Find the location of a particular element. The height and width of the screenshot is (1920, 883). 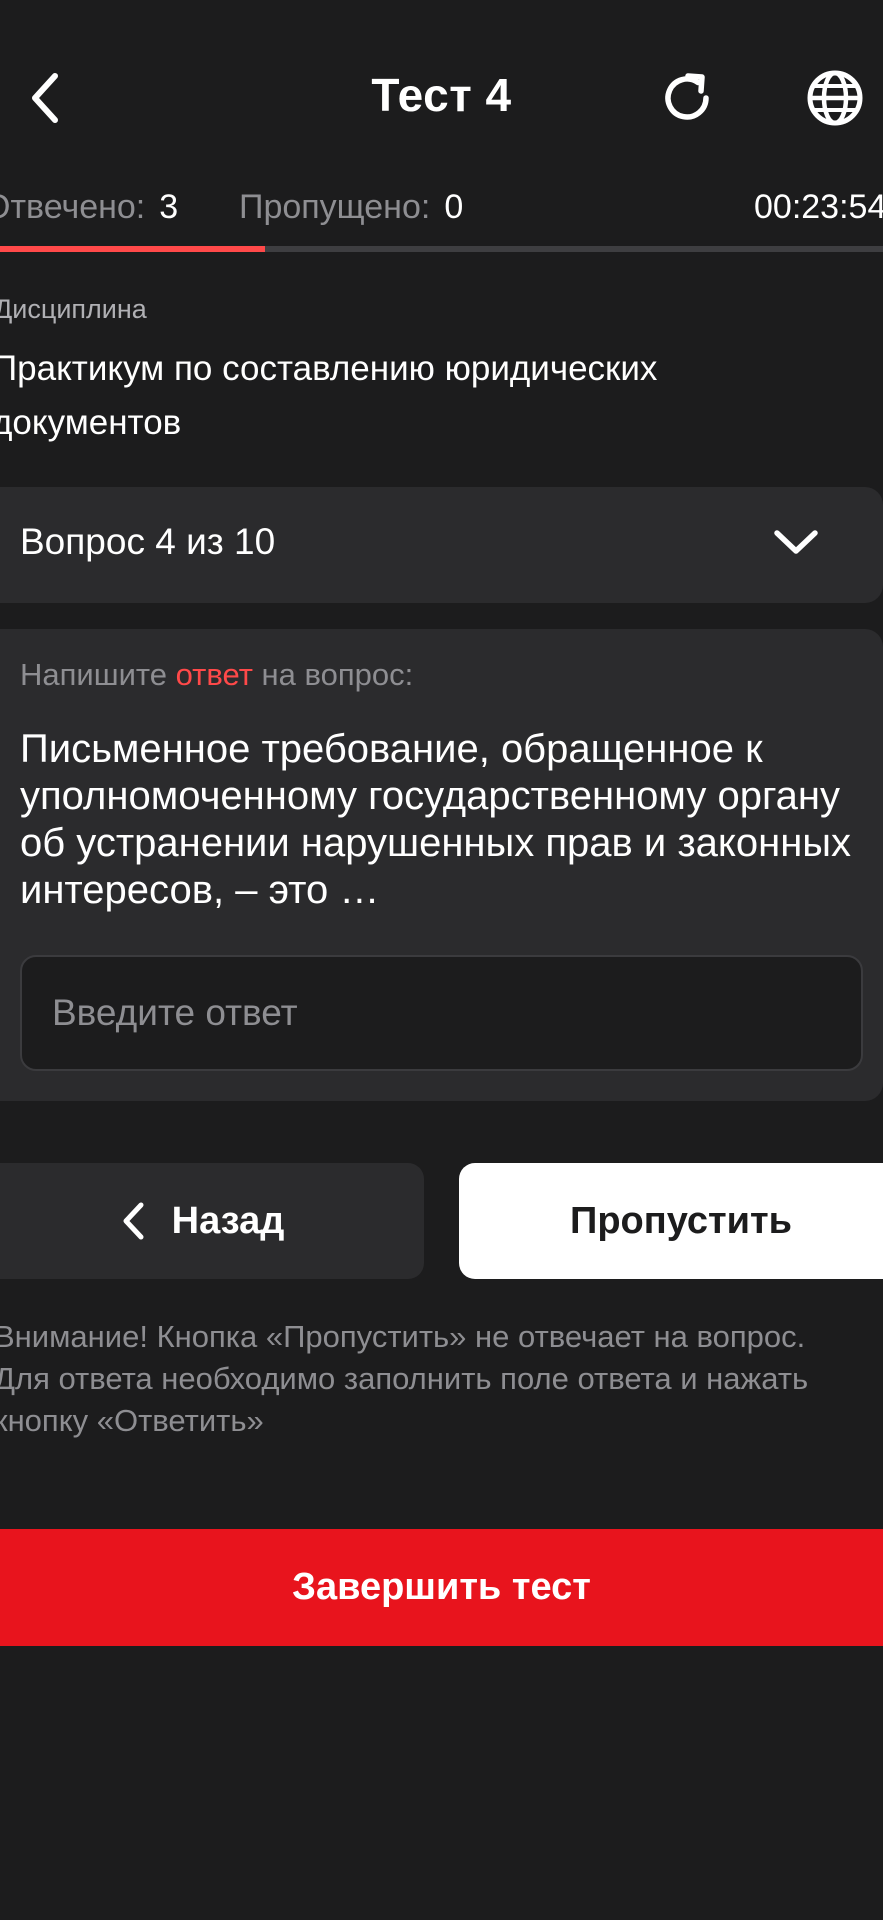

skip-button: Пропустить is located at coordinates (671, 1221).